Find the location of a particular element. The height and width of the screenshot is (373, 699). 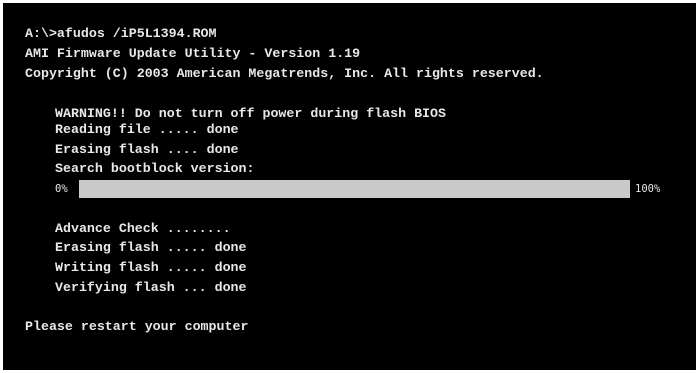

progress-bar-fill is located at coordinates (354, 189).